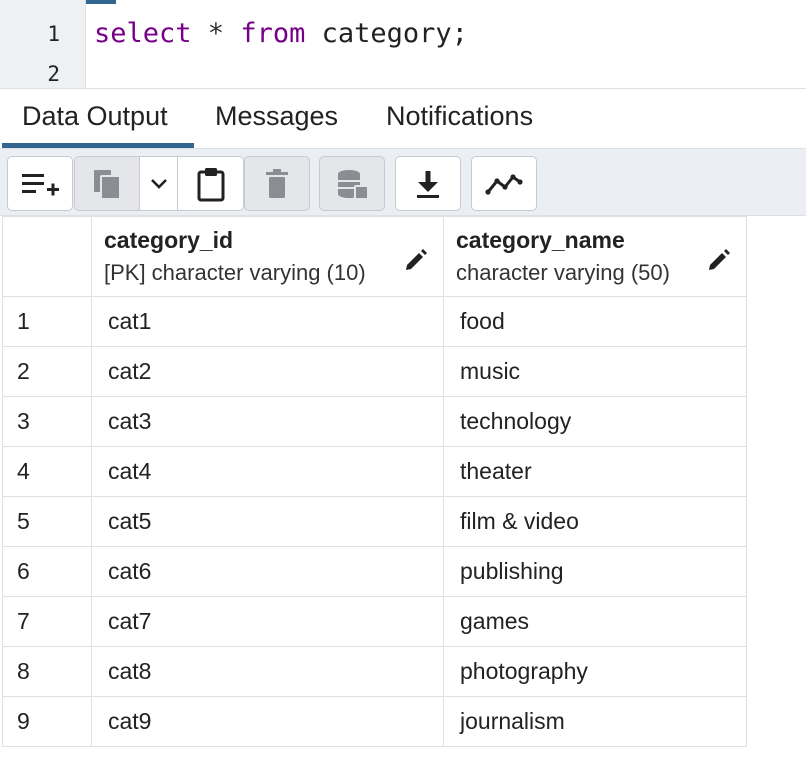  What do you see at coordinates (267, 671) in the screenshot?
I see `cell-category-id: cat8` at bounding box center [267, 671].